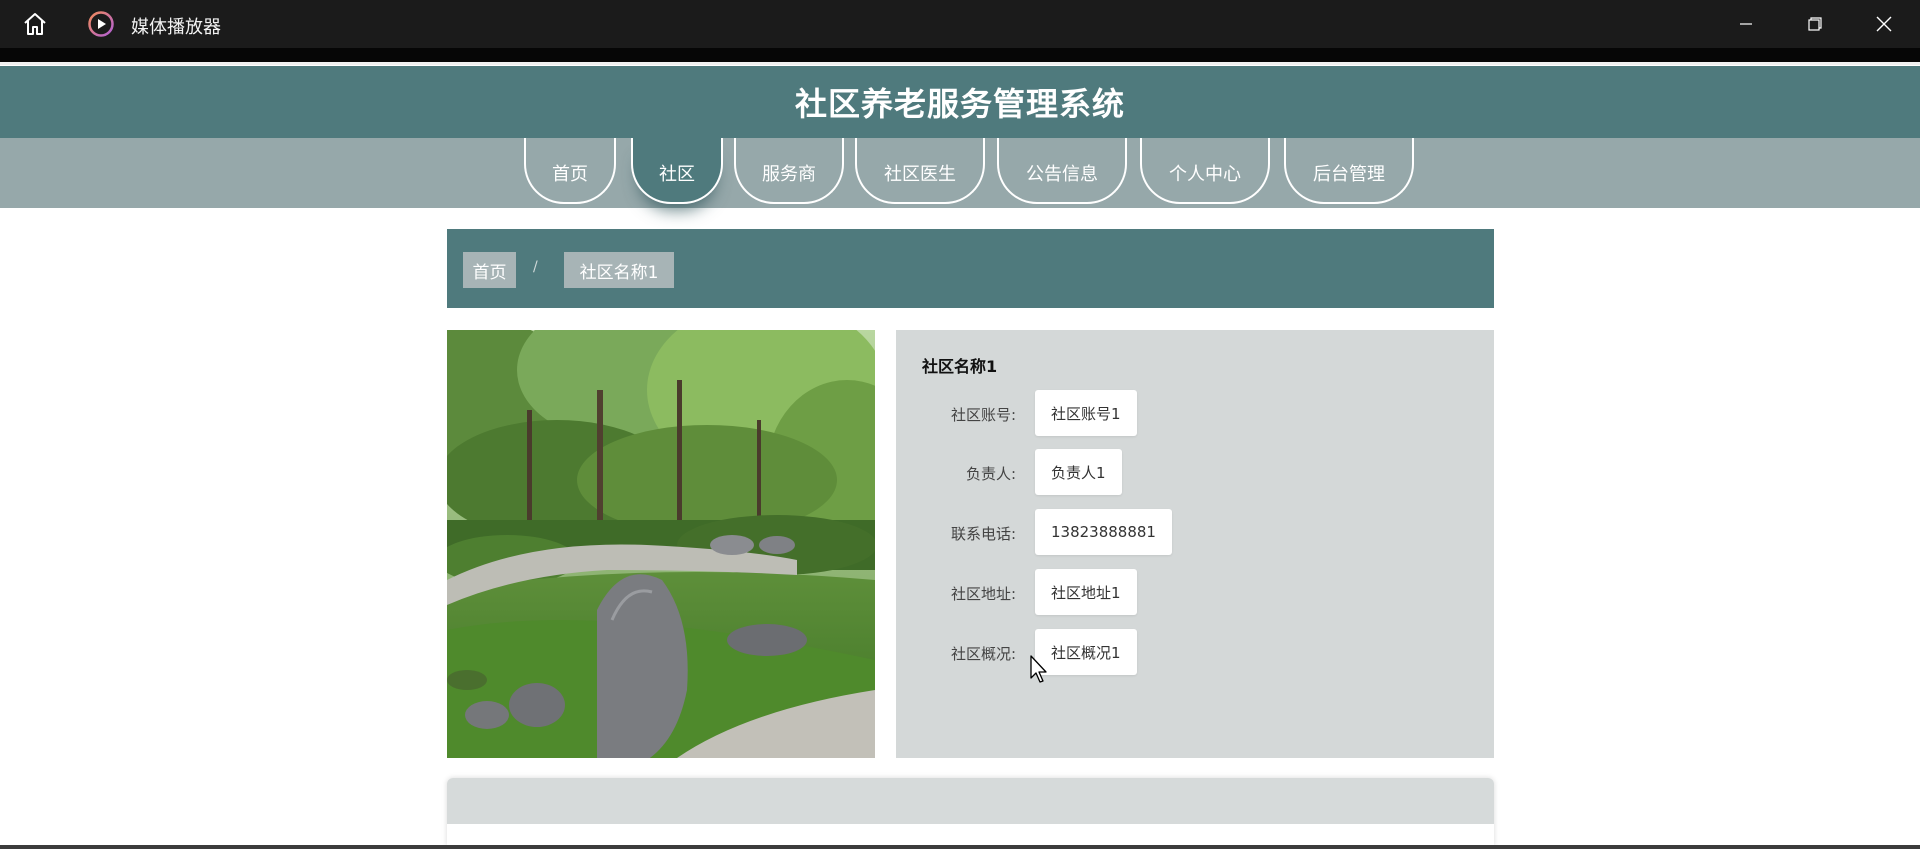 The width and height of the screenshot is (1920, 849). I want to click on label-overview: 社区概况:, so click(983, 654).